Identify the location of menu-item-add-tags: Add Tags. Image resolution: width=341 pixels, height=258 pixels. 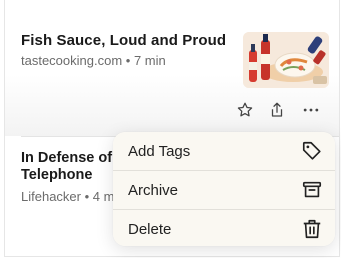
(224, 151).